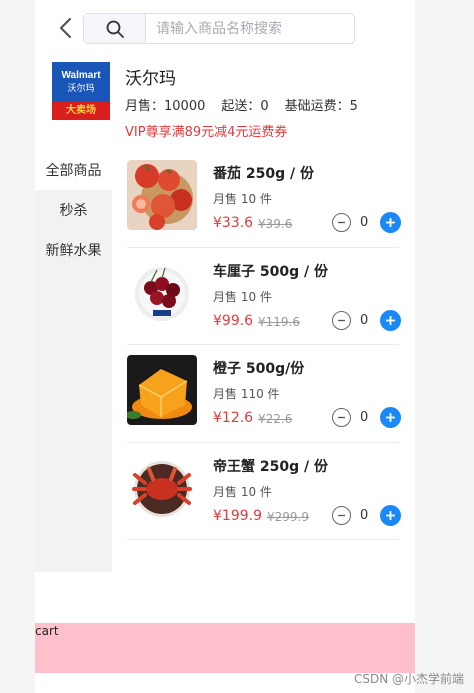  Describe the element at coordinates (225, 648) in the screenshot. I see `cart-bar: cart` at that location.